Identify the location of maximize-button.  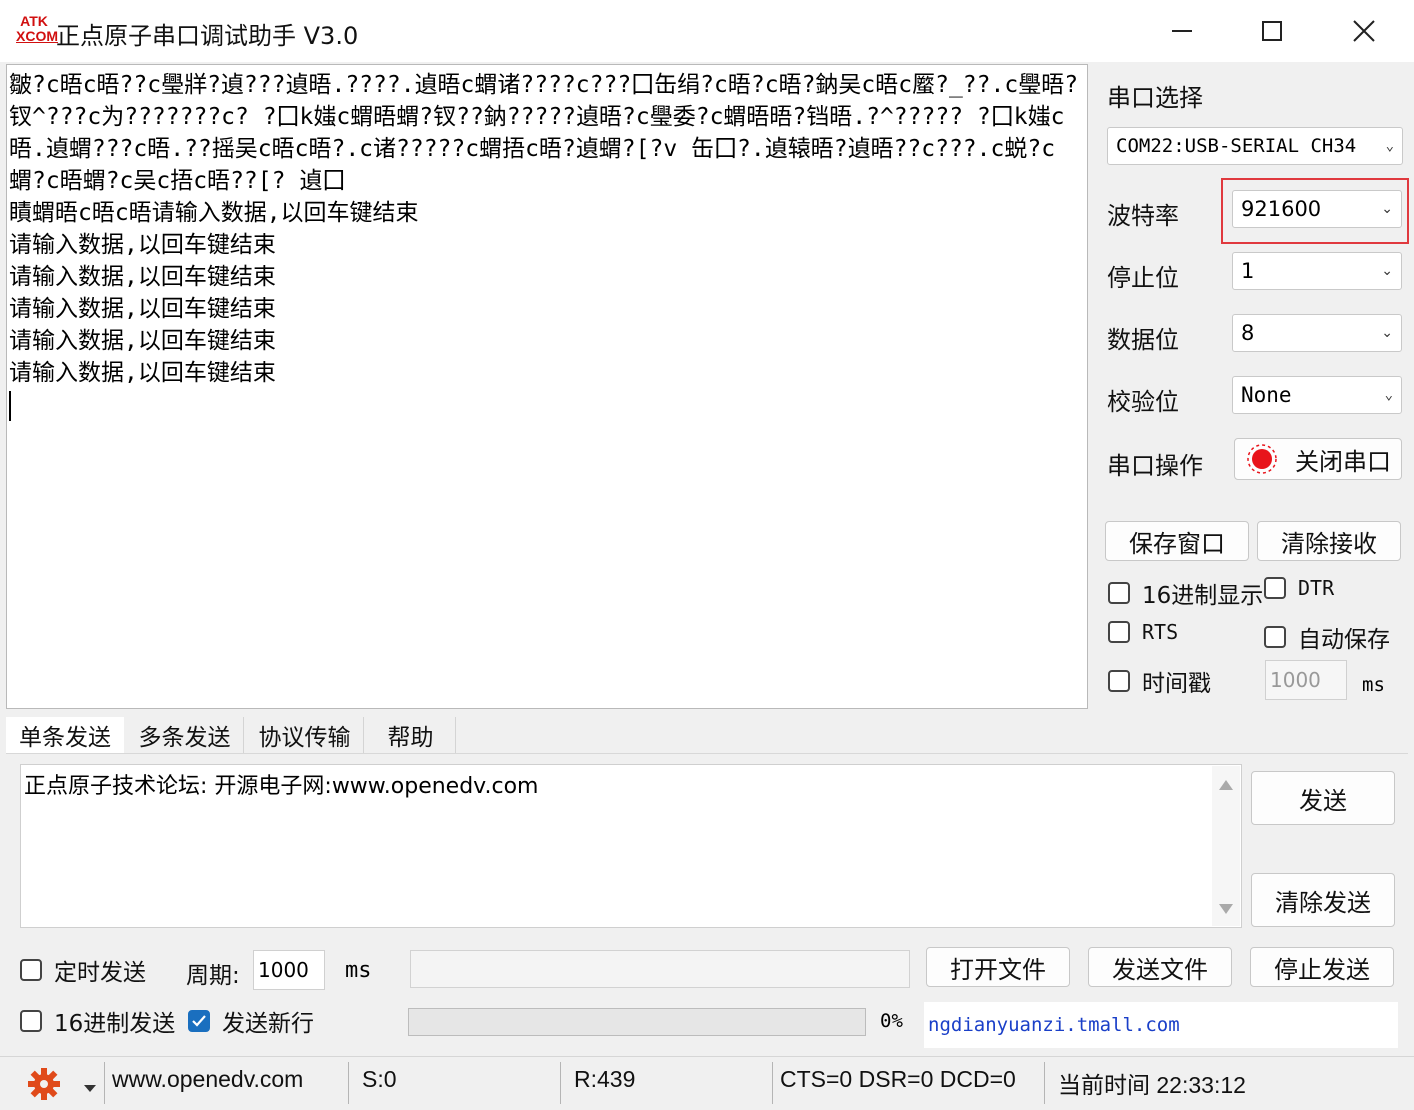
(1272, 31).